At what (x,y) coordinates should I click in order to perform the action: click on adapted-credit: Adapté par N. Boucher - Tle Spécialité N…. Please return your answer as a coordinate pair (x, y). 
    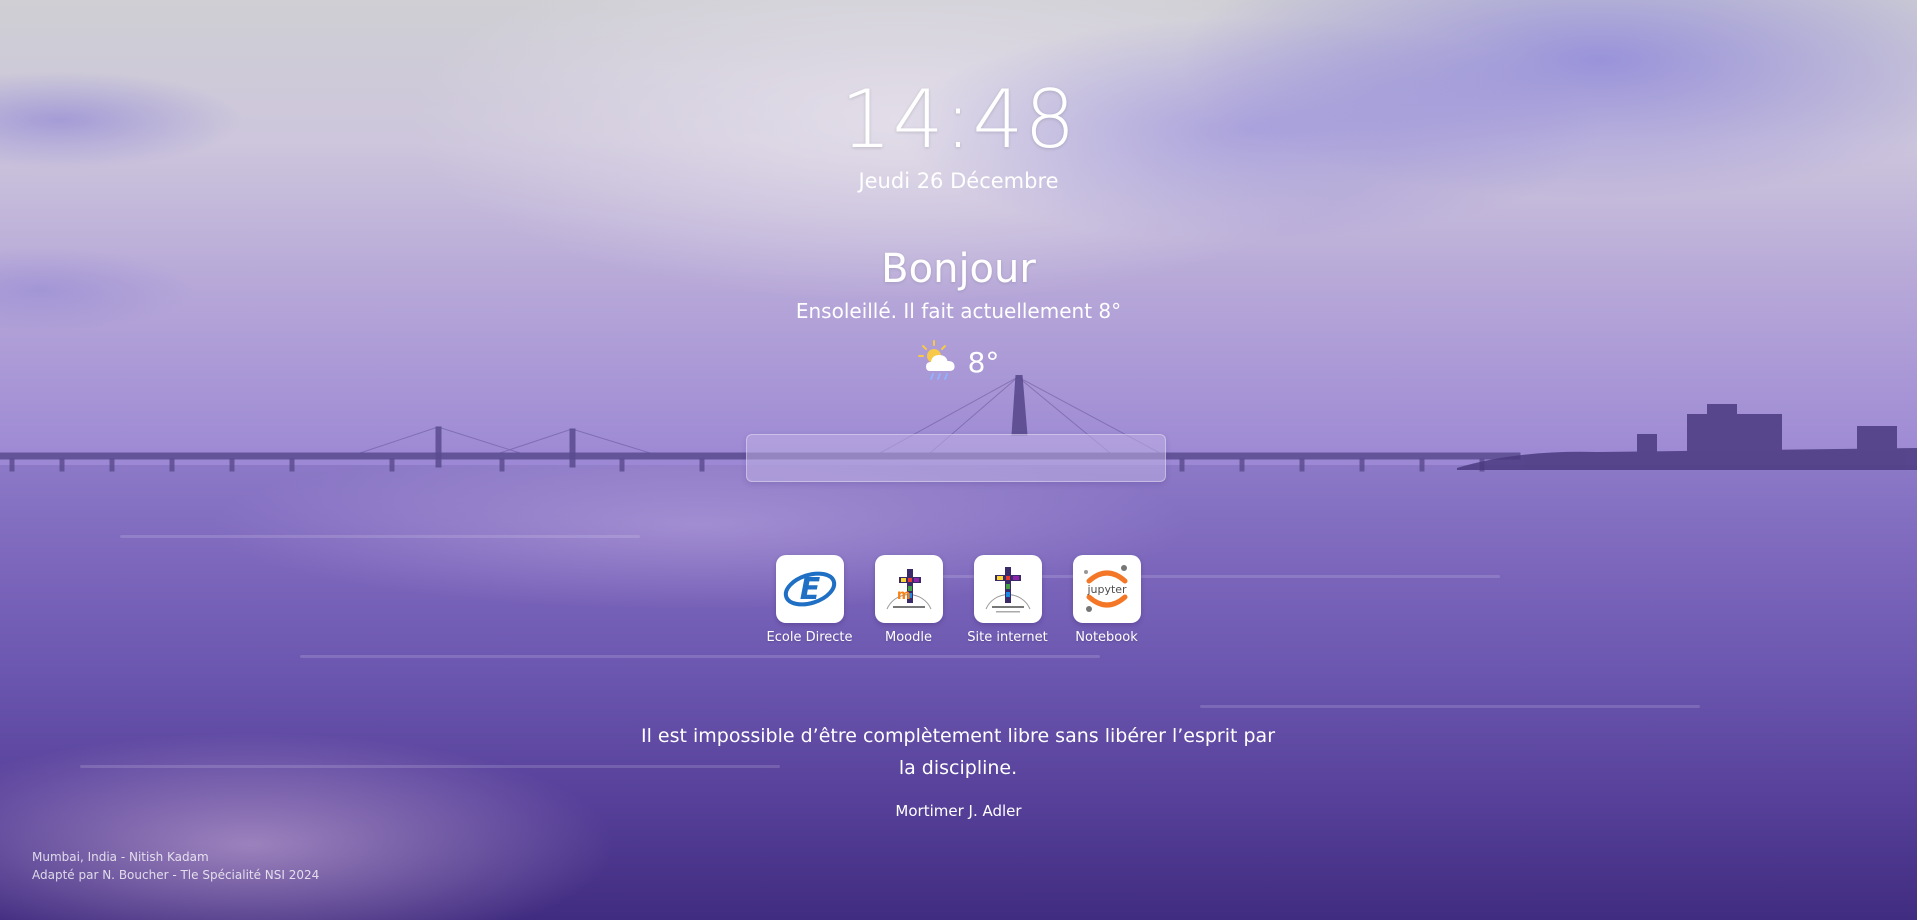
    Looking at the image, I should click on (176, 875).